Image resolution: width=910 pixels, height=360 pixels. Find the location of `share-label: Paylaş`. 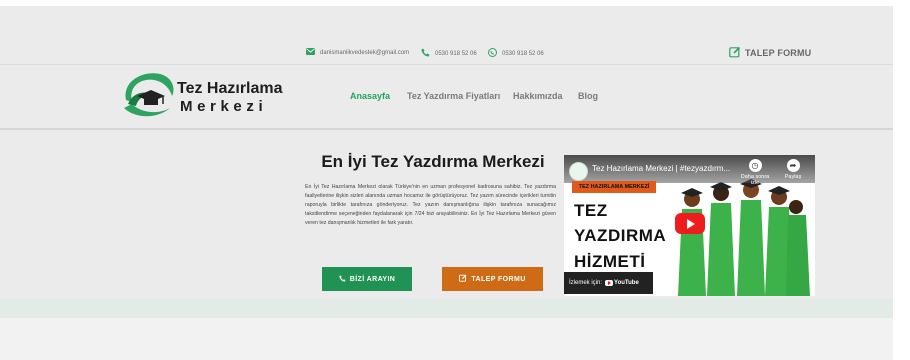

share-label: Paylaş is located at coordinates (793, 177).